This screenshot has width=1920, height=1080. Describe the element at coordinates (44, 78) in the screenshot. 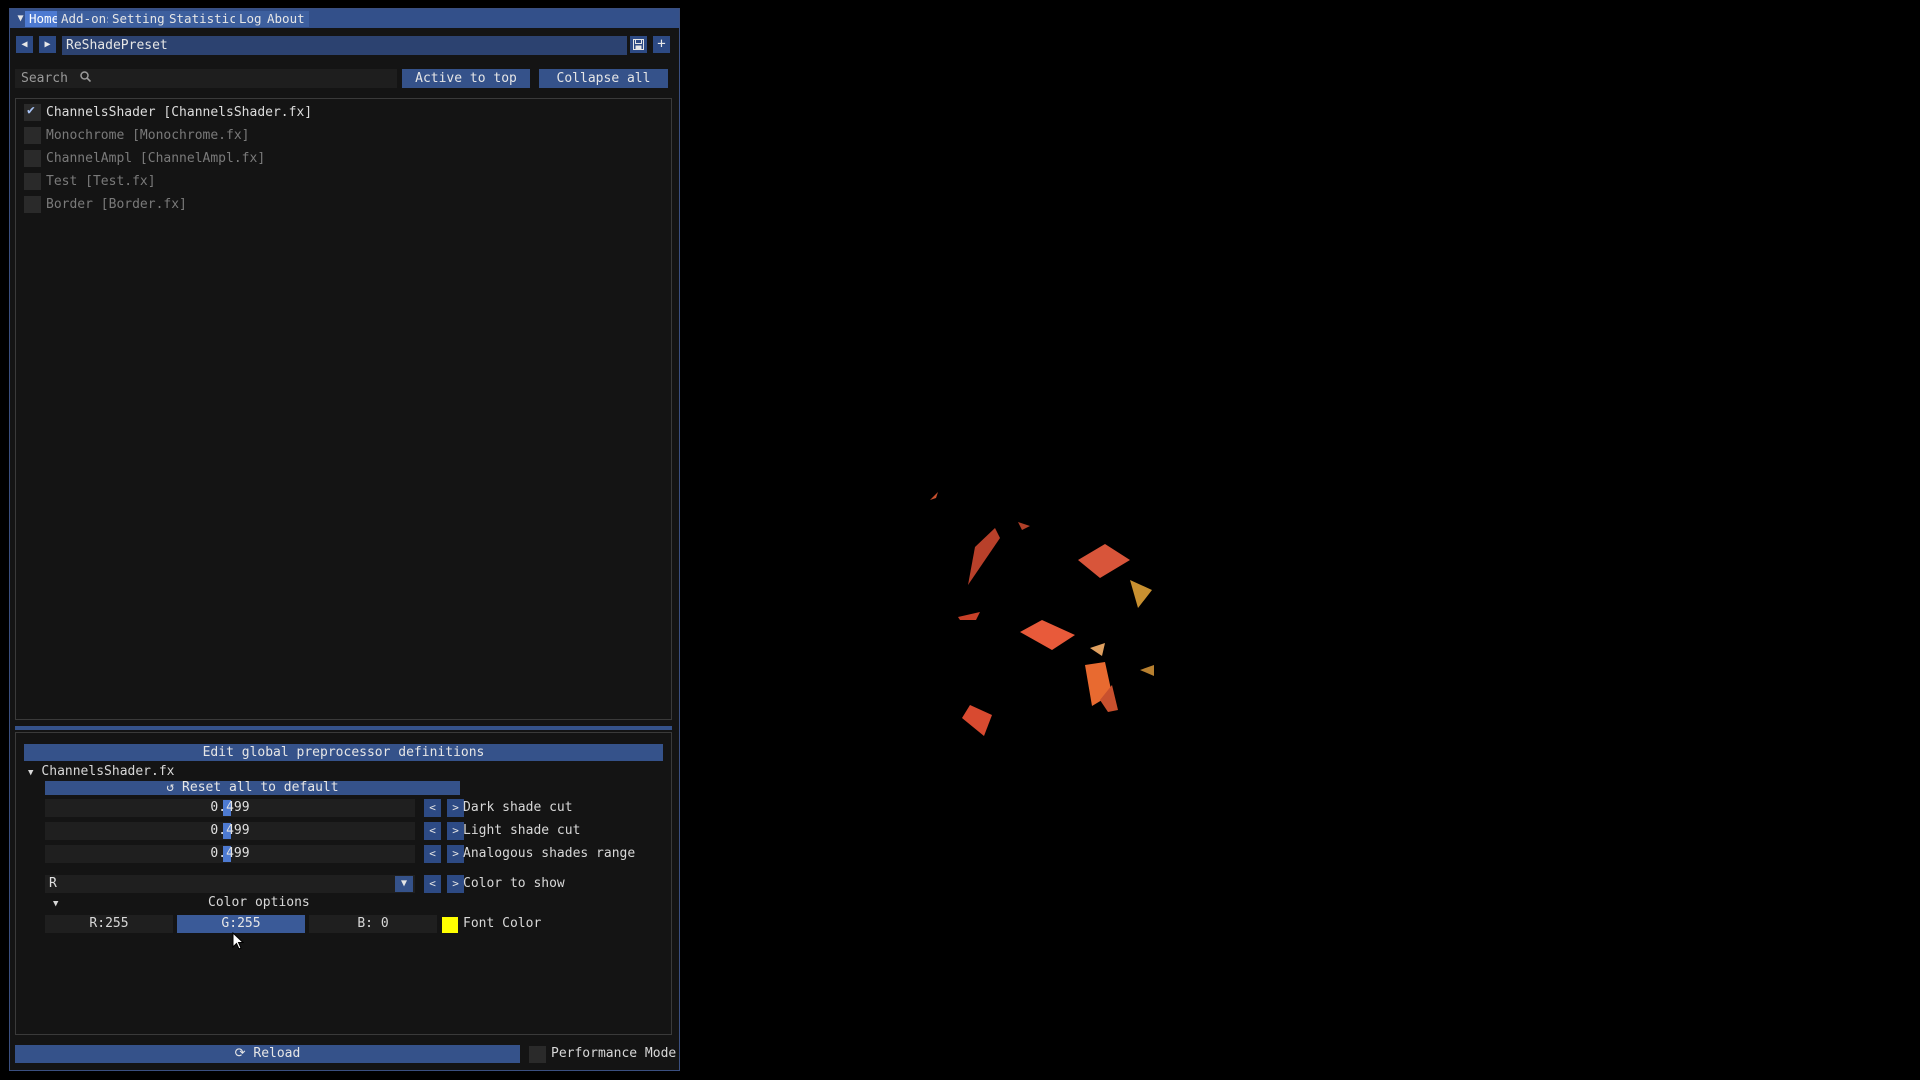

I see `search-placeholder: Search` at that location.